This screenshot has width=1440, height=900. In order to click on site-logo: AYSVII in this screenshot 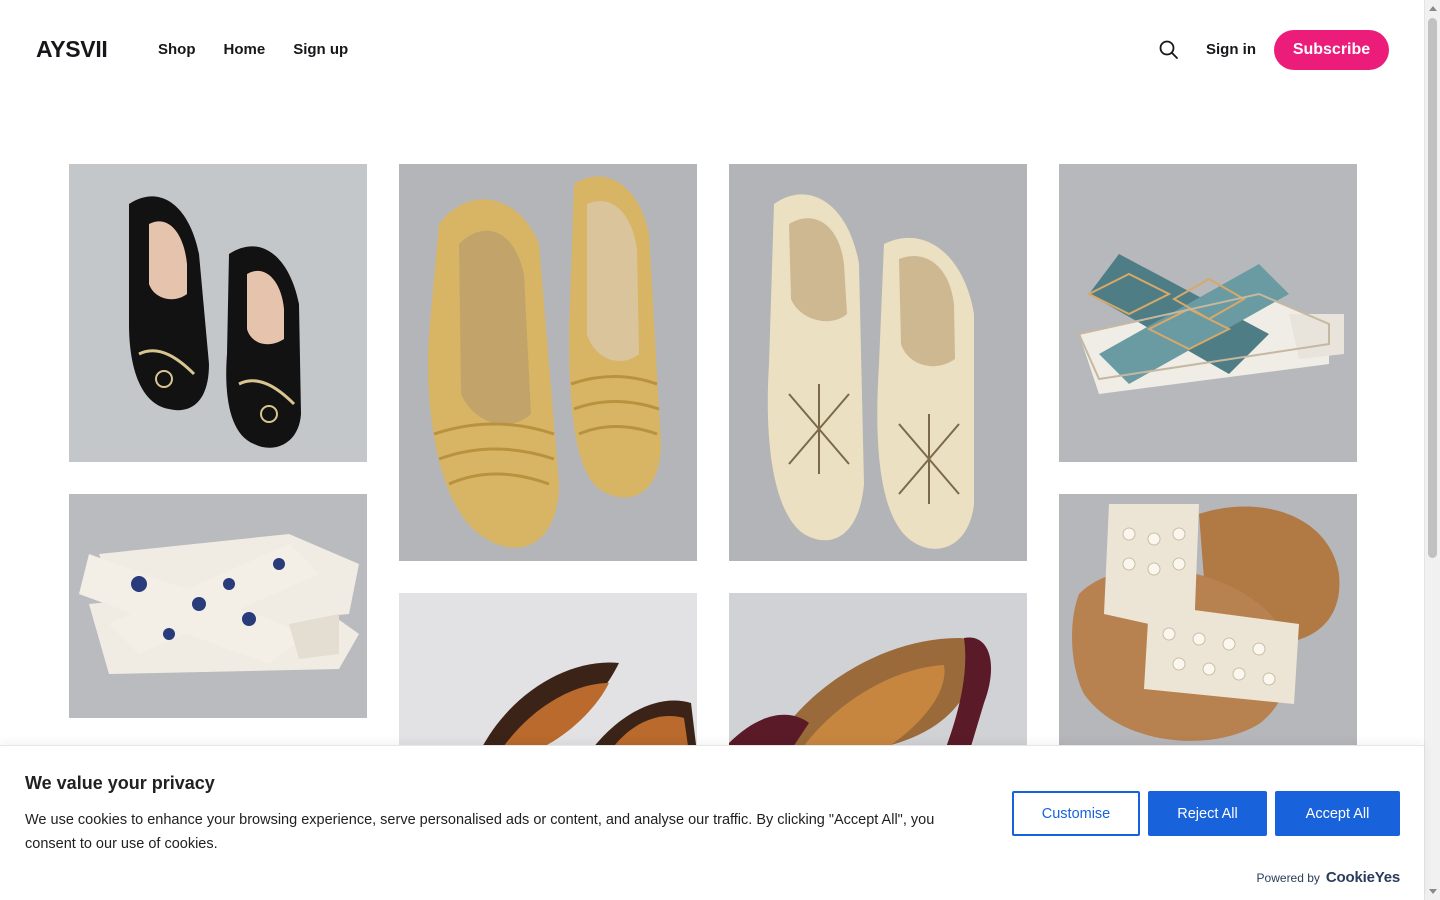, I will do `click(72, 49)`.